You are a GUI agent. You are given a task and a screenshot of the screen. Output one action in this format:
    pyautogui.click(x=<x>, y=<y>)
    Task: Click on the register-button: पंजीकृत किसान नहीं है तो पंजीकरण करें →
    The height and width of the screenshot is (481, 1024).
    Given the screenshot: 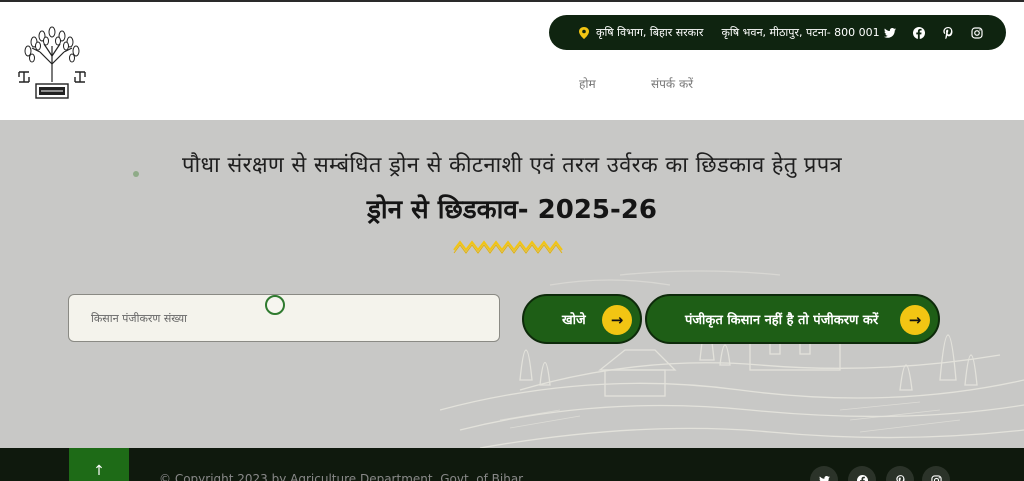 What is the action you would take?
    pyautogui.click(x=792, y=319)
    